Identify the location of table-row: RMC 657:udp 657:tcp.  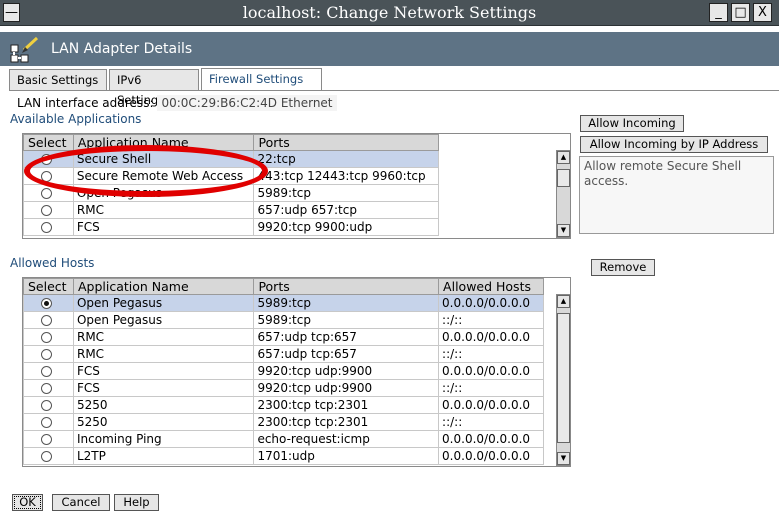
(231, 210).